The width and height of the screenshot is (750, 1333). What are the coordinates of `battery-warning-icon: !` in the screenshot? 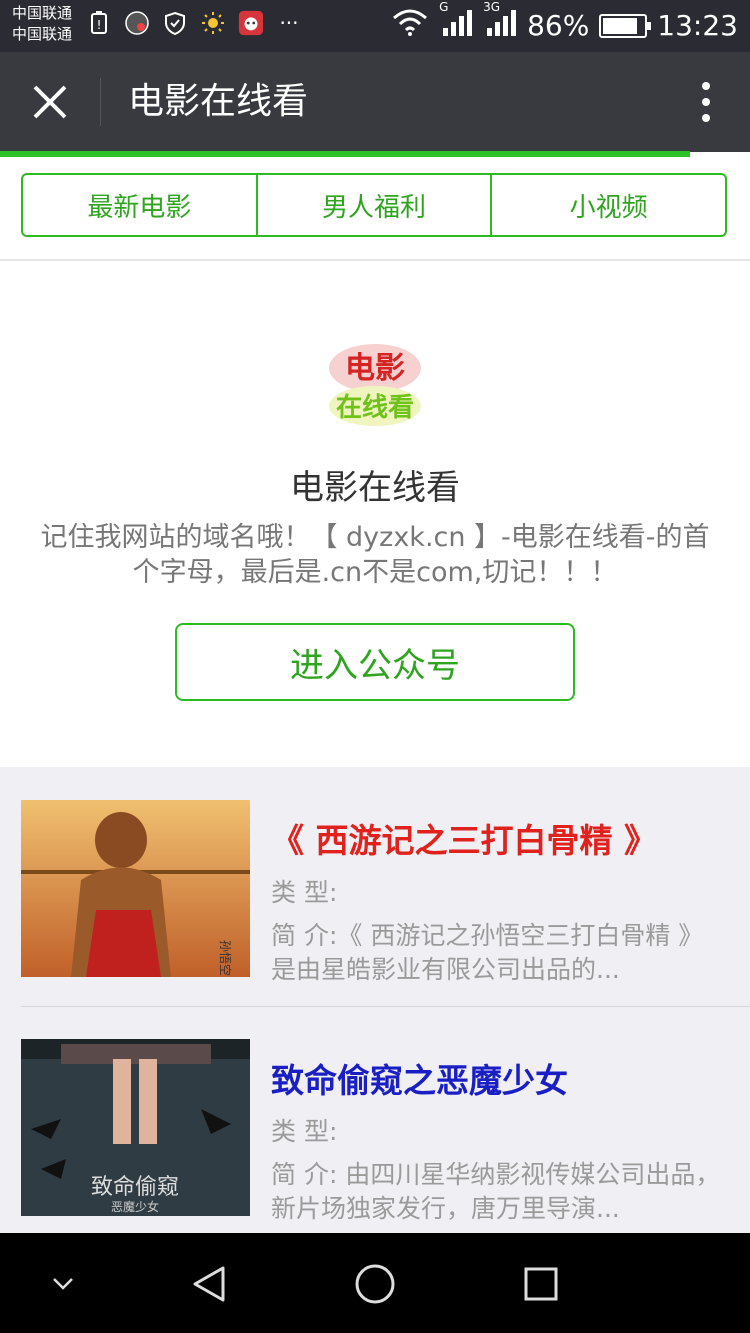 It's located at (99, 23).